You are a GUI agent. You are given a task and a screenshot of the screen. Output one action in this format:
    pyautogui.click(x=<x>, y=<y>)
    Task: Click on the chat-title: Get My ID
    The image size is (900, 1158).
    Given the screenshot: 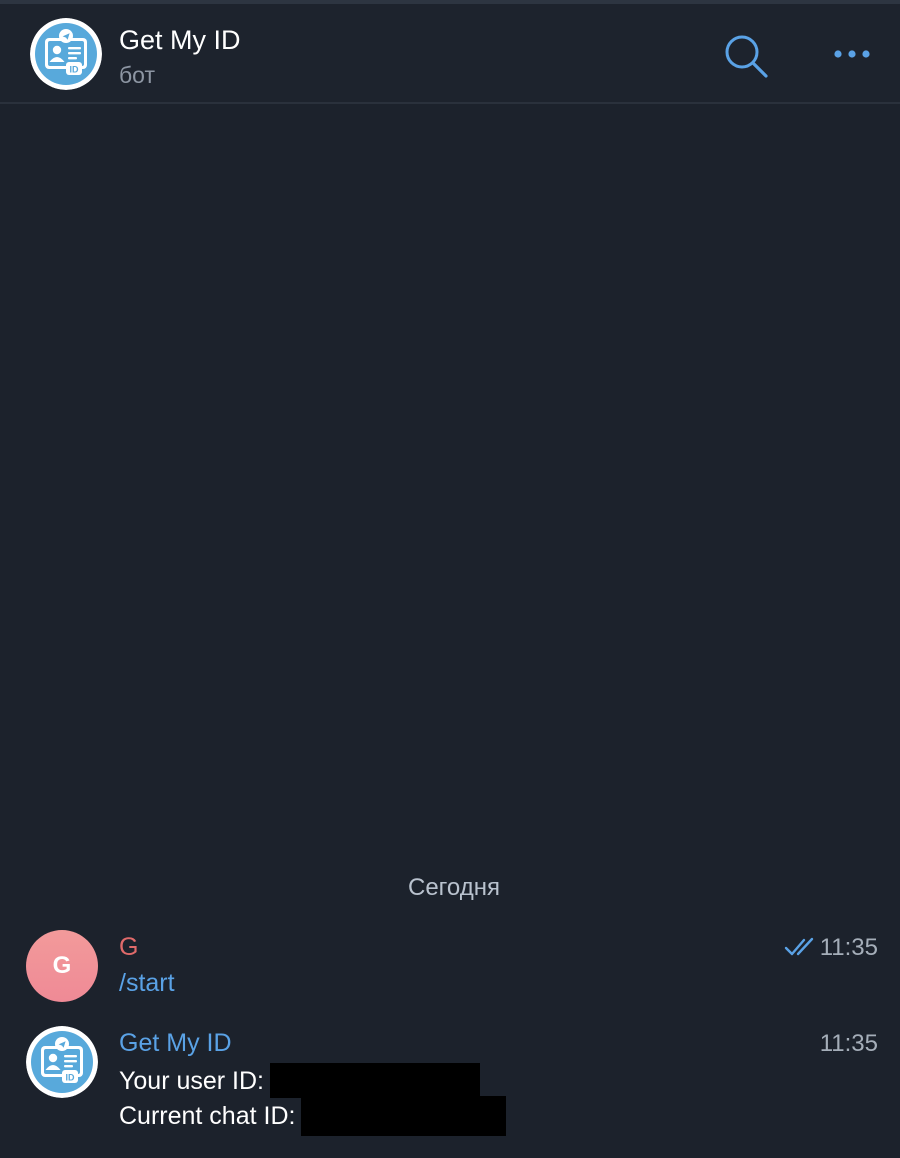 What is the action you would take?
    pyautogui.click(x=180, y=40)
    